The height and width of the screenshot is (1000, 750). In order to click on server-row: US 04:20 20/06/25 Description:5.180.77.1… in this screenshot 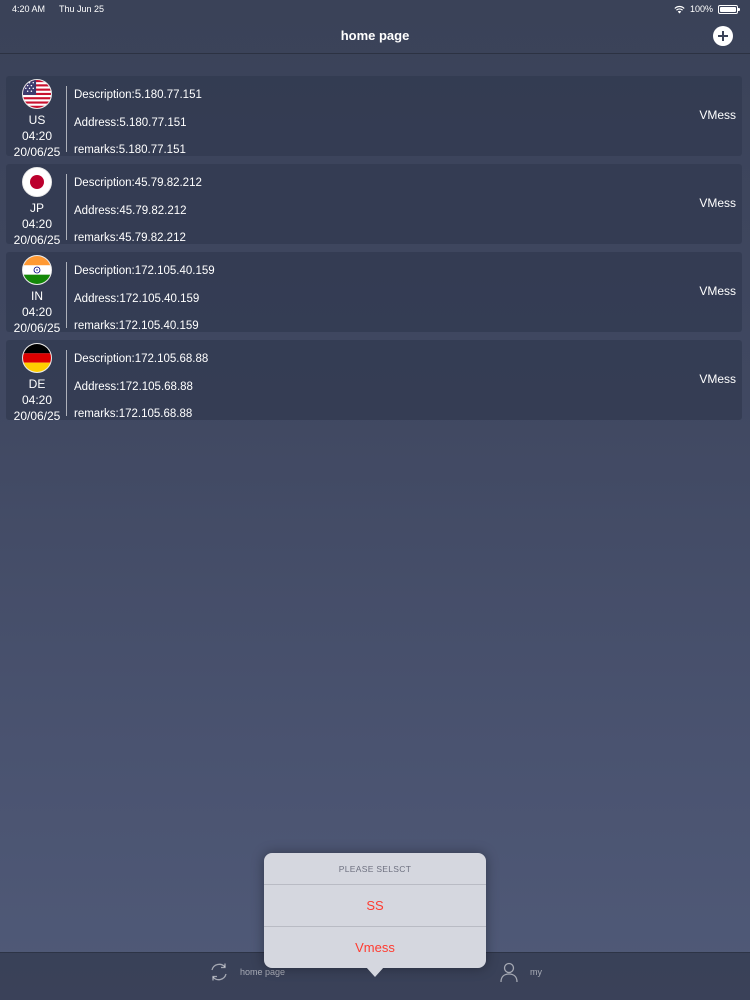, I will do `click(374, 117)`.